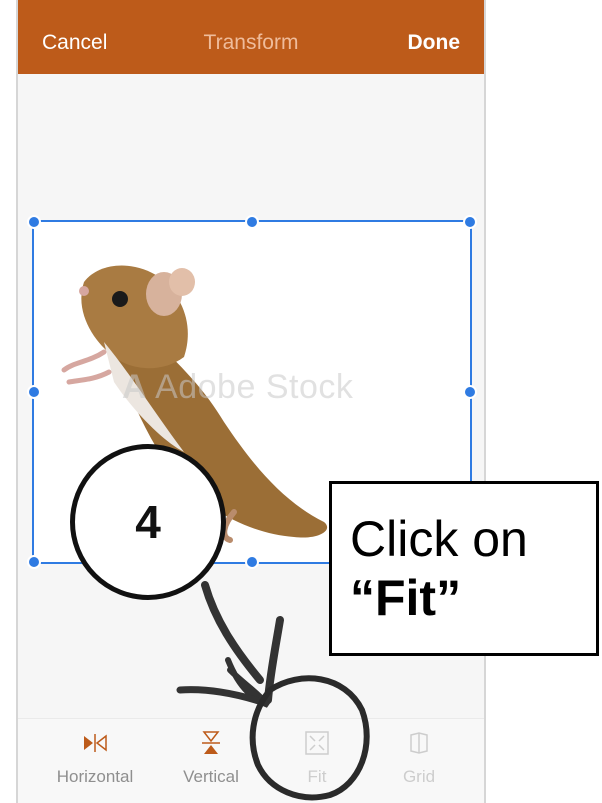 Image resolution: width=602 pixels, height=803 pixels. Describe the element at coordinates (211, 776) in the screenshot. I see `tool-vertical-label: Vertical` at that location.